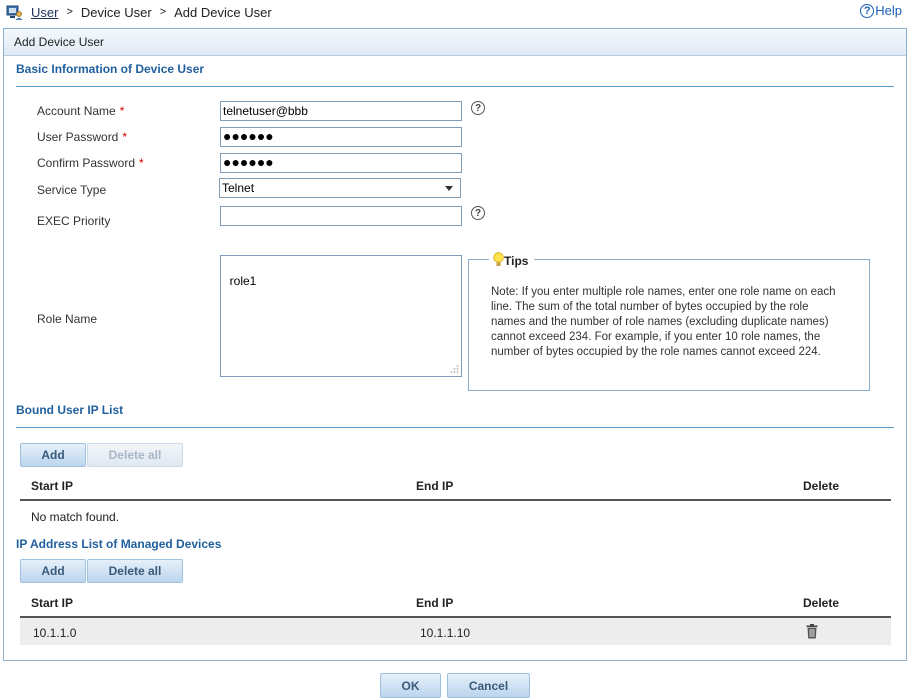 The width and height of the screenshot is (910, 700). Describe the element at coordinates (478, 213) in the screenshot. I see `exec-priority-help-icon: ?` at that location.